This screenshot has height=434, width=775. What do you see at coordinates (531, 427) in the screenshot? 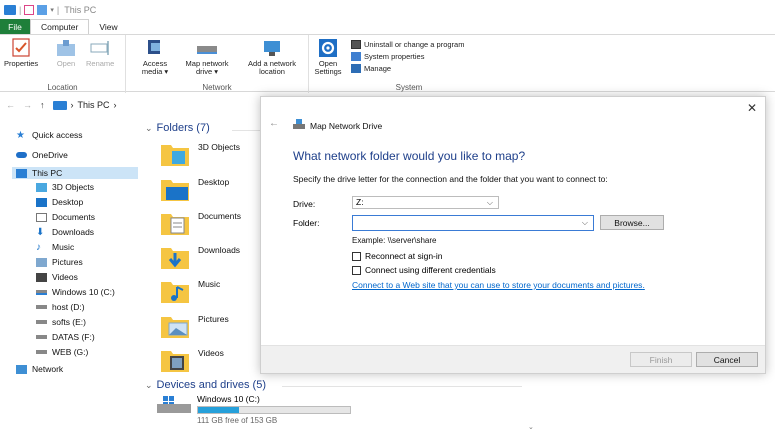
I see `scroll-down-icon: ⌄` at bounding box center [531, 427].